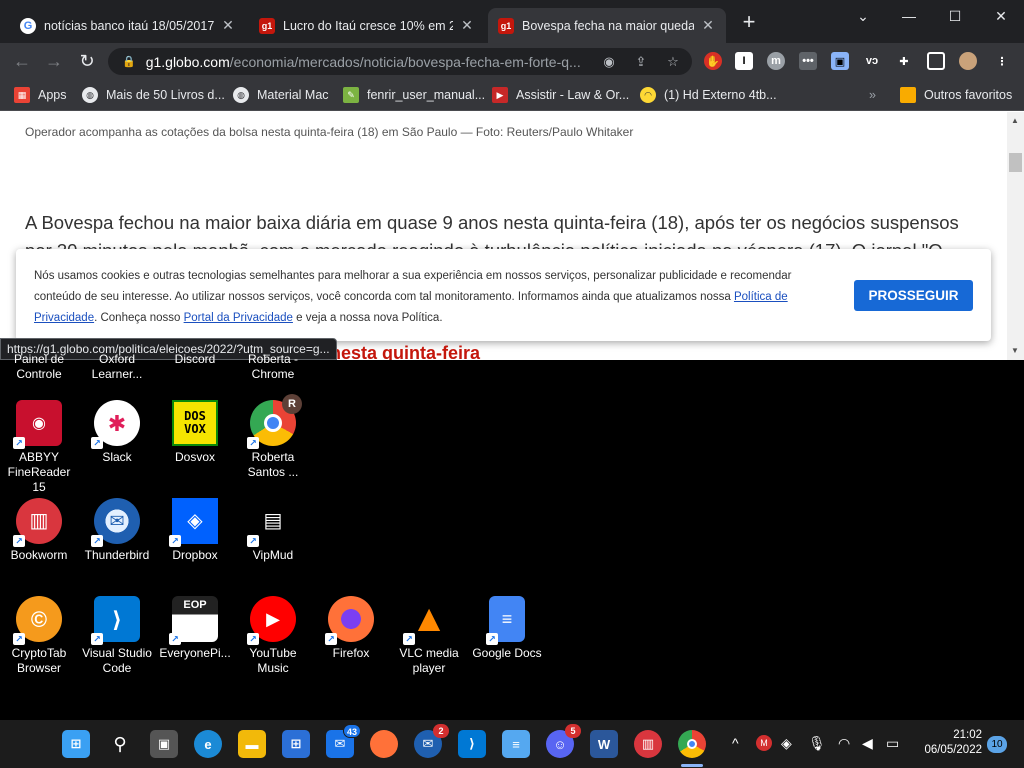 Image resolution: width=1024 pixels, height=768 pixels. Describe the element at coordinates (274, 421) in the screenshot. I see `chrome-profile-icon: R ↗` at that location.